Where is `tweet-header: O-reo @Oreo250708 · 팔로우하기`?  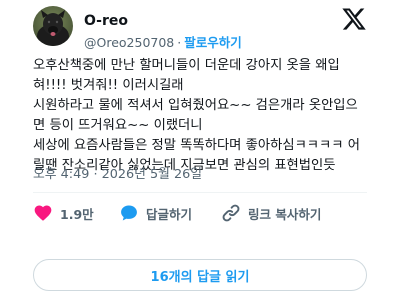
tweet-header: O-reo @Oreo250708 · 팔로우하기 is located at coordinates (203, 28).